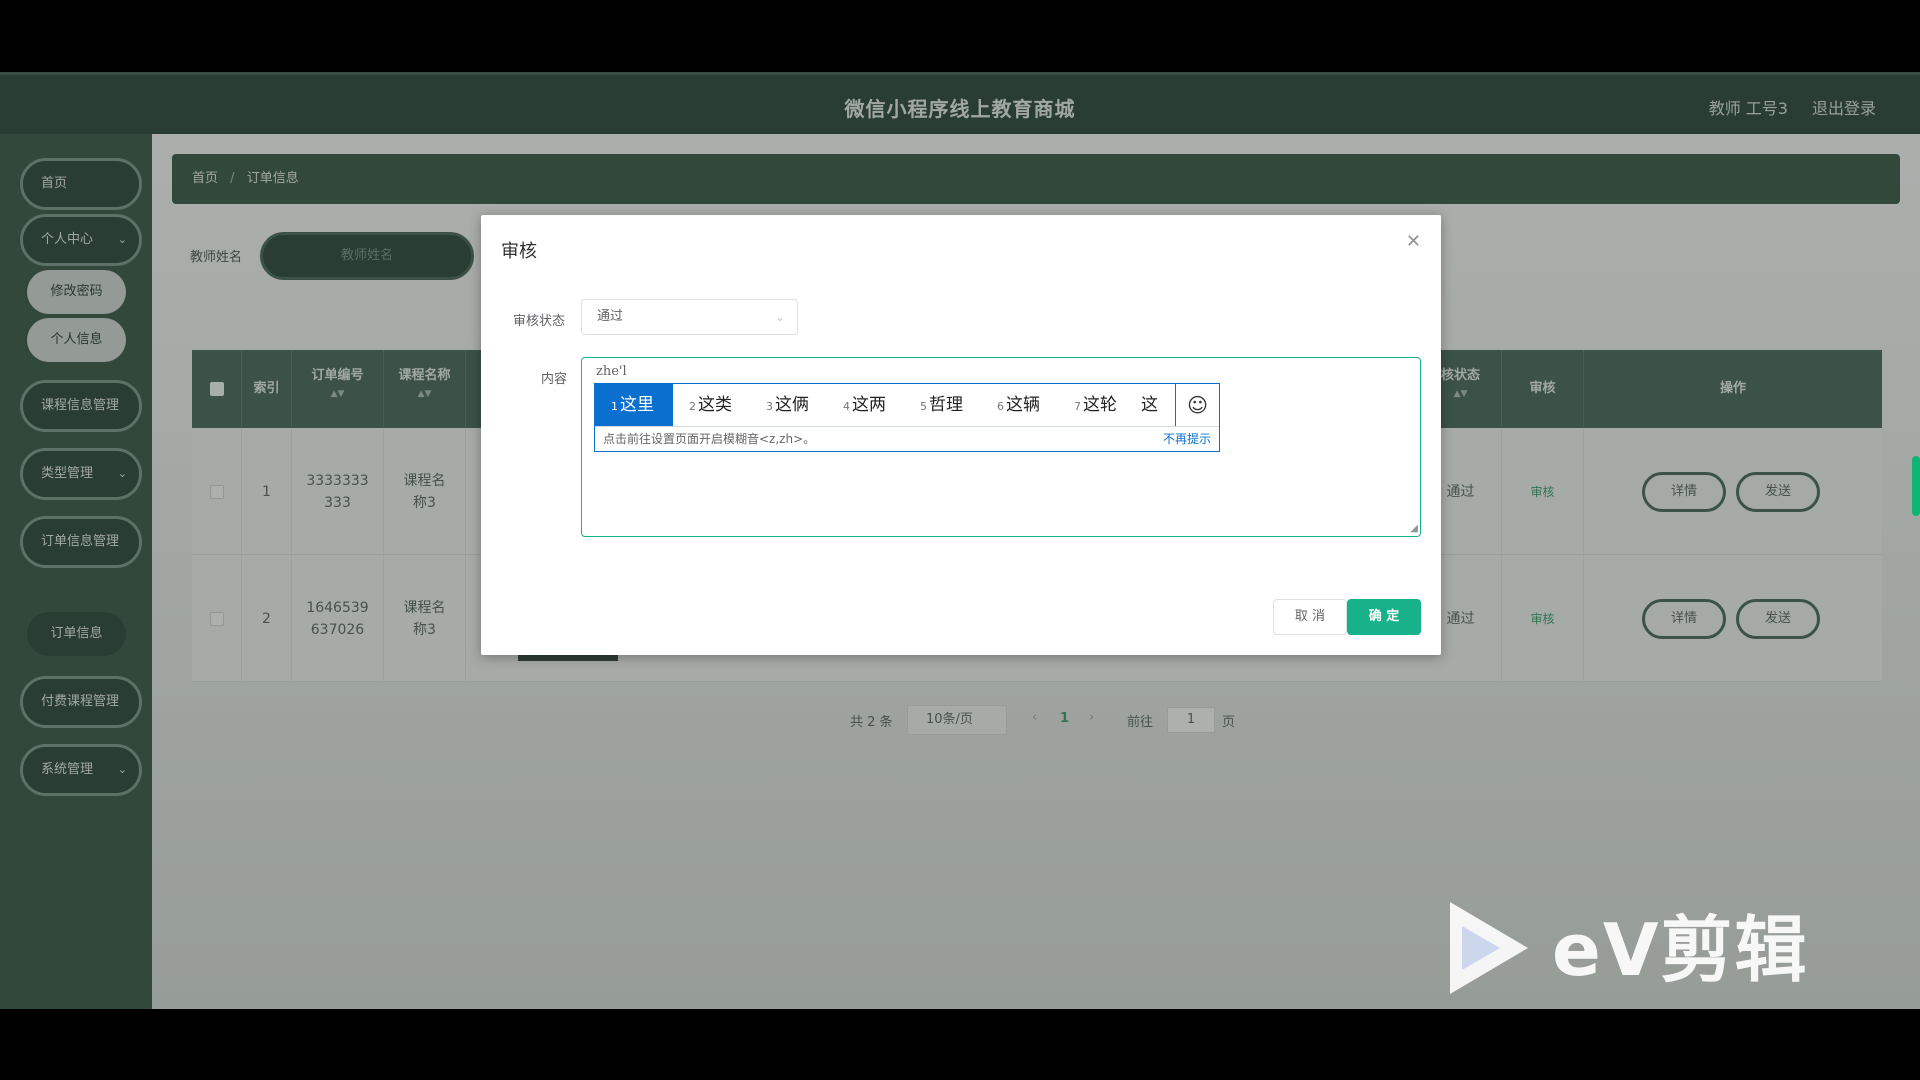 Image resolution: width=1920 pixels, height=1080 pixels. I want to click on ime-candidate: 4 这两, so click(856, 405).